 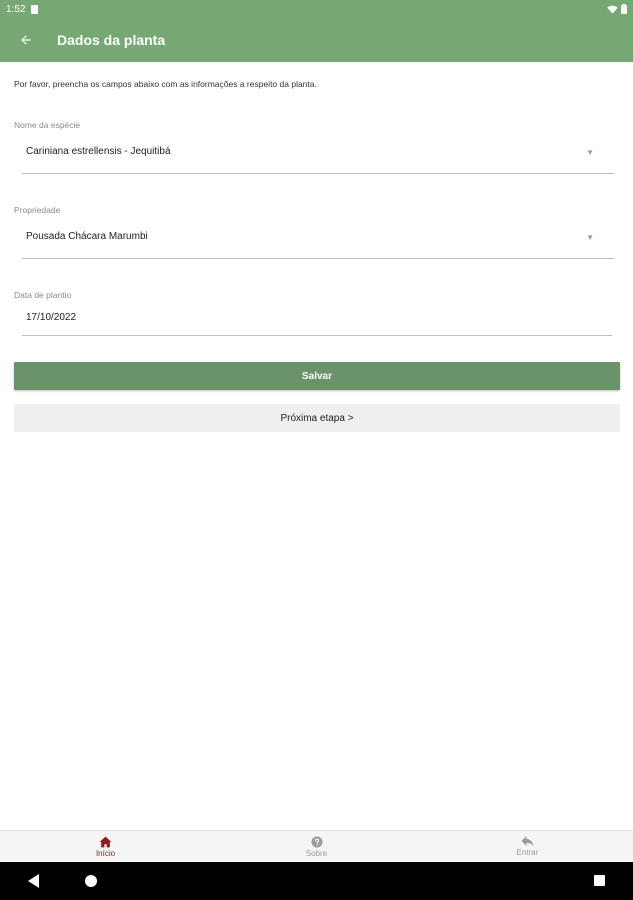 I want to click on nav-item-entrar: Entrar, so click(x=527, y=846).